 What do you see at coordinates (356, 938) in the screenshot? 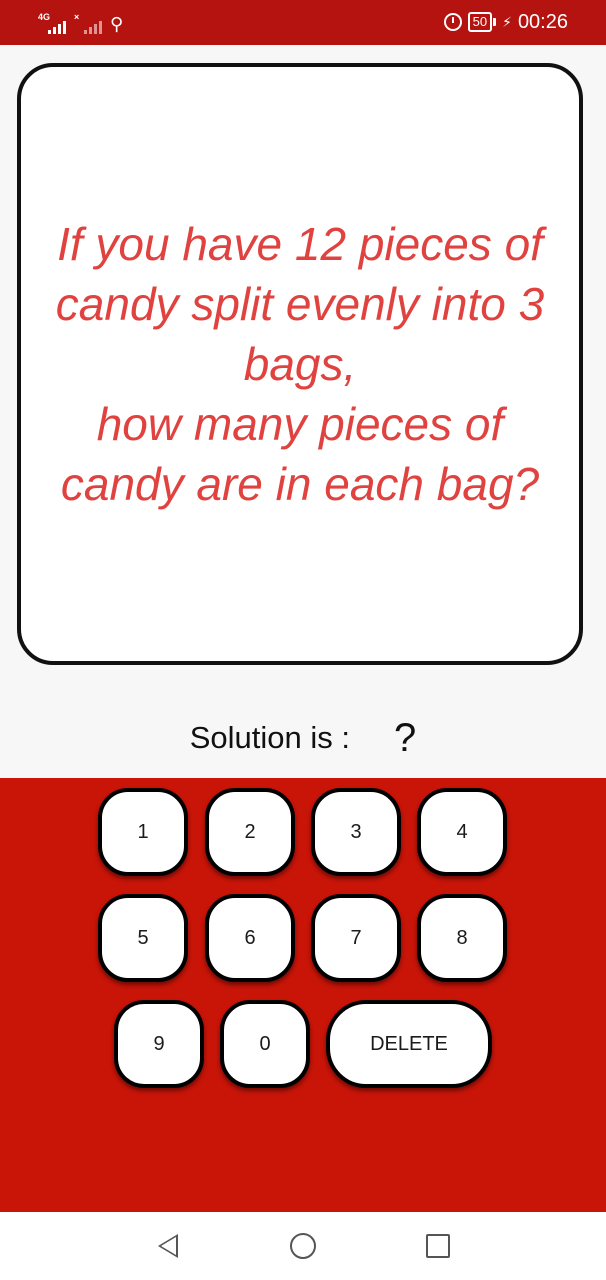
I see `key-7: 7` at bounding box center [356, 938].